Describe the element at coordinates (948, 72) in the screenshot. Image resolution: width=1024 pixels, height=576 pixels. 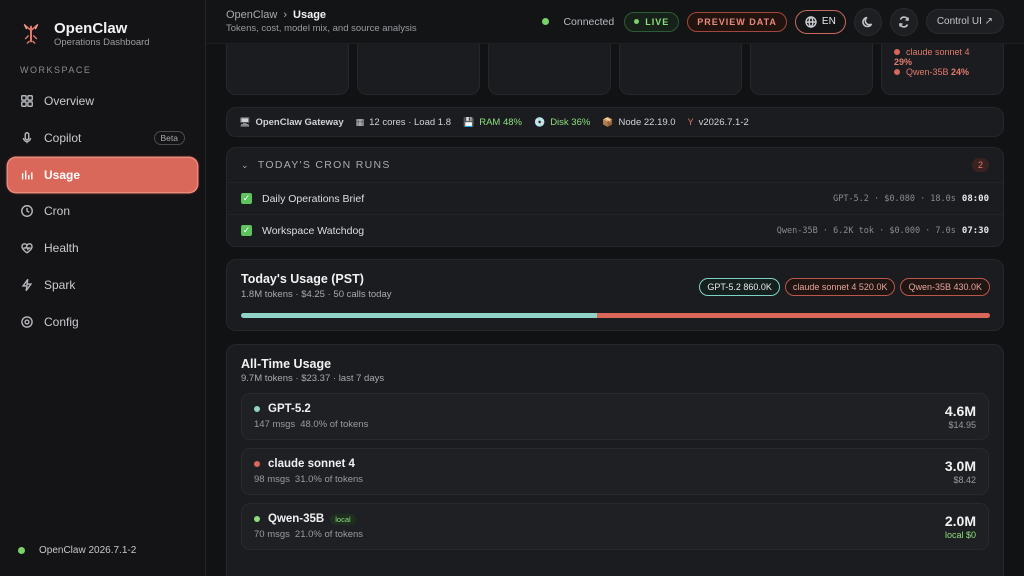
I see `mix-legend-item: Qwen-35B 24%` at that location.